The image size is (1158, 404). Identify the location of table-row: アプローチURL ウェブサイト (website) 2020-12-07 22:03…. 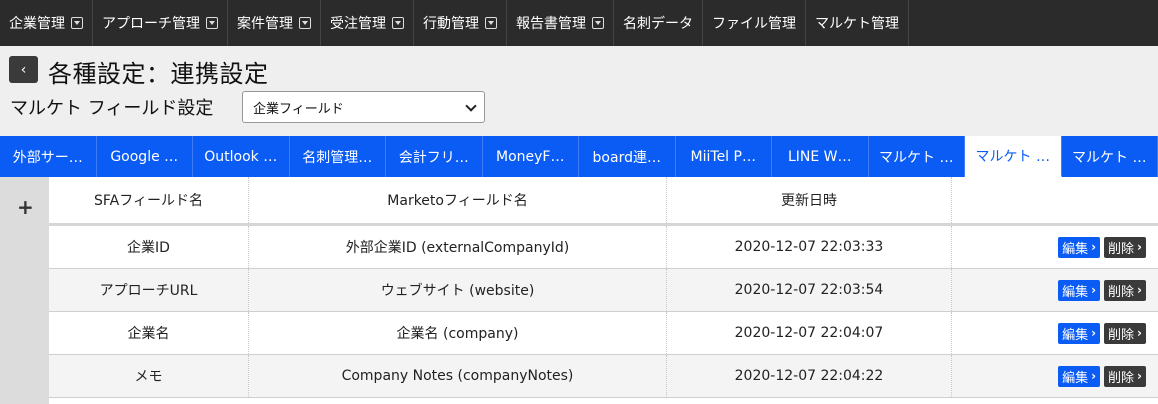
(603, 290).